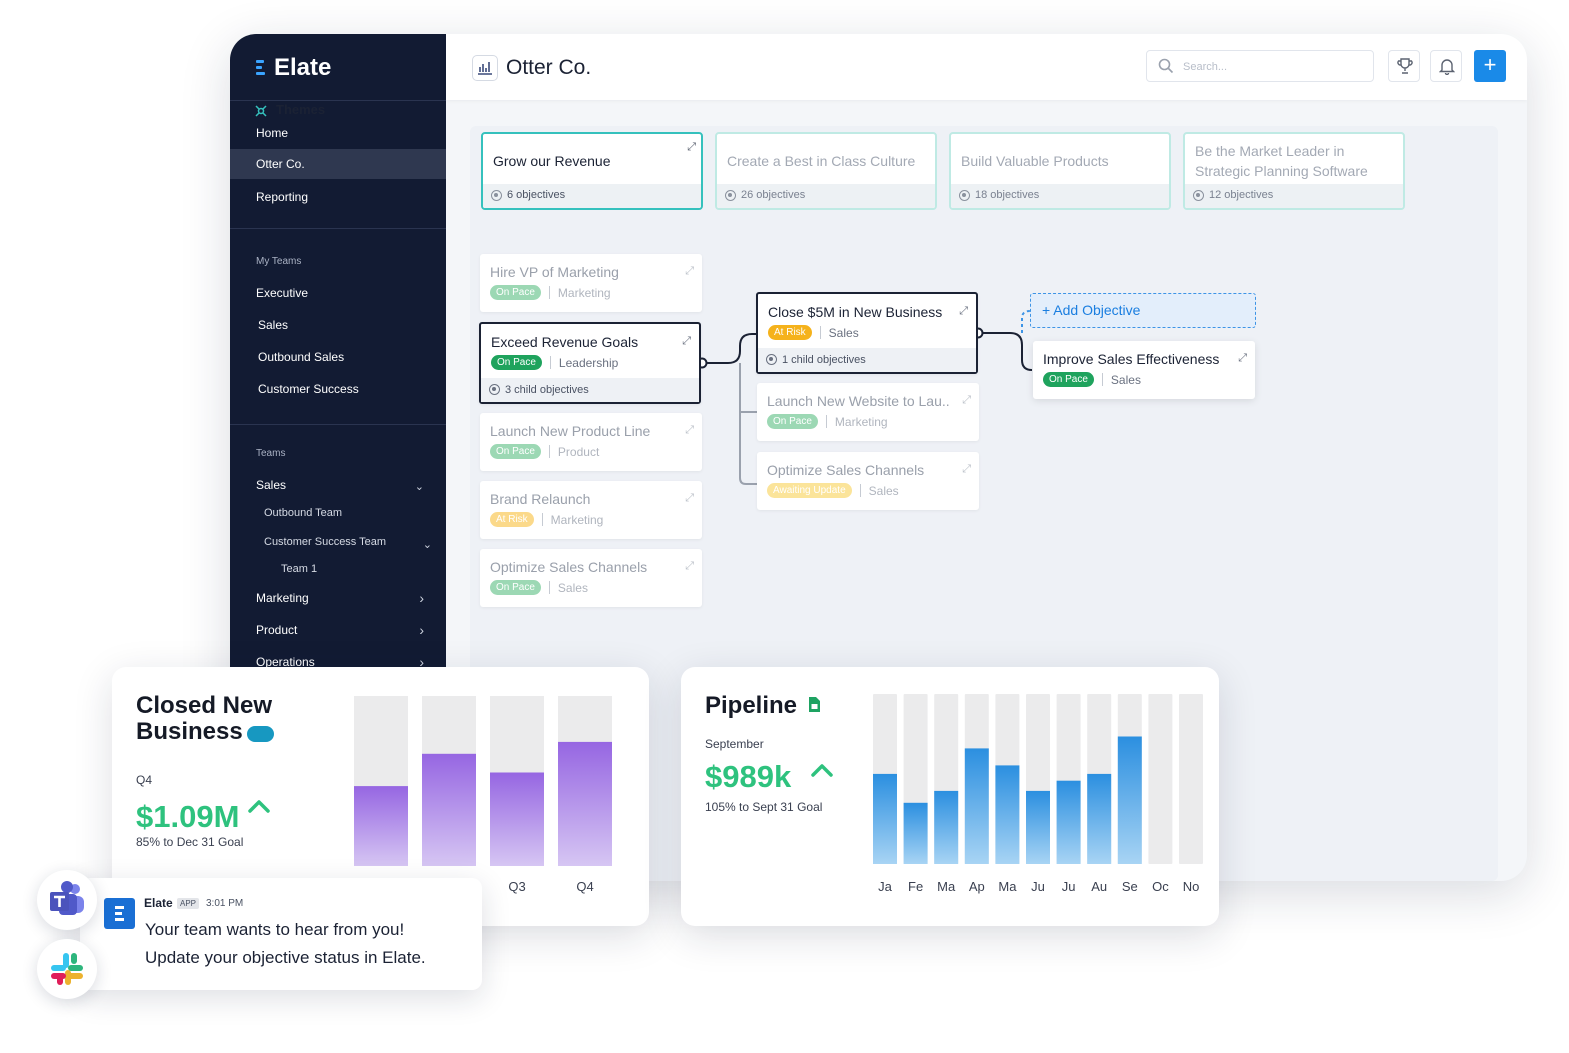 The height and width of the screenshot is (1053, 1569). I want to click on notif-time: 3:01 PM, so click(225, 903).